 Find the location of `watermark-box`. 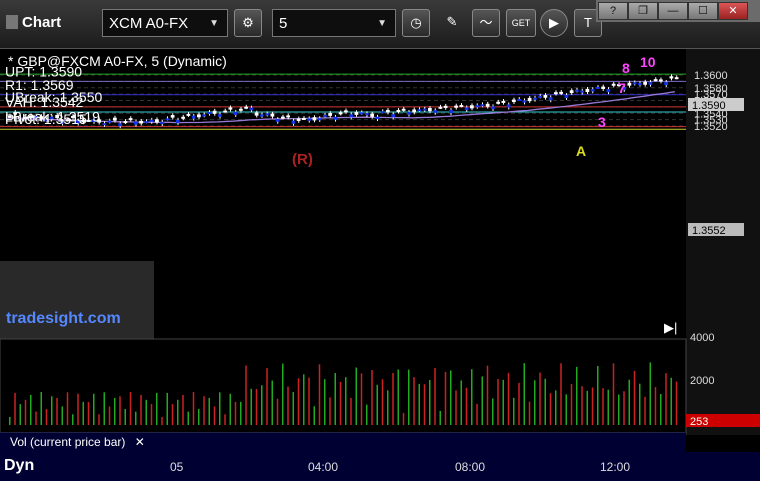

watermark-box is located at coordinates (77, 300).